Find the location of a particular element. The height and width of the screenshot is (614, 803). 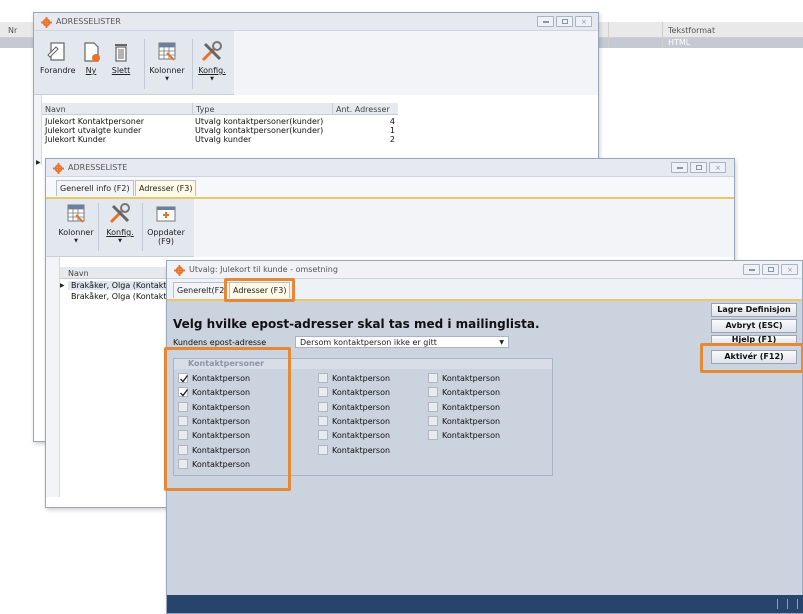

cell-navn: Julekort utvalgte kunder is located at coordinates (93, 130).